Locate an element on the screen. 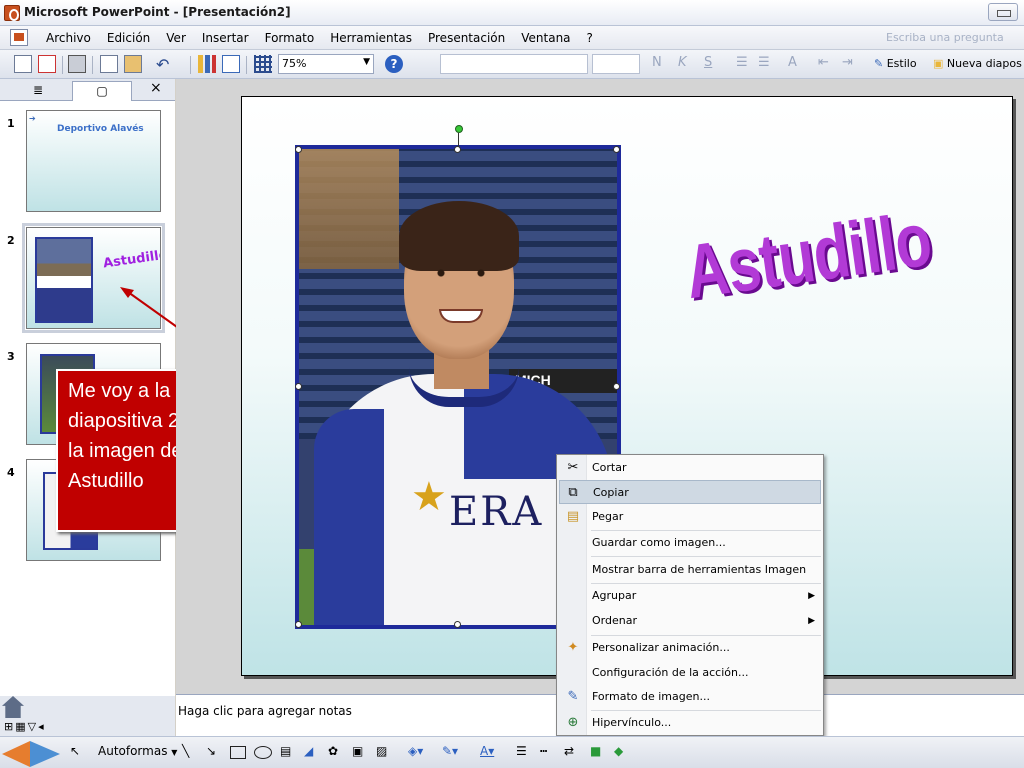  grid-icon is located at coordinates (263, 64).